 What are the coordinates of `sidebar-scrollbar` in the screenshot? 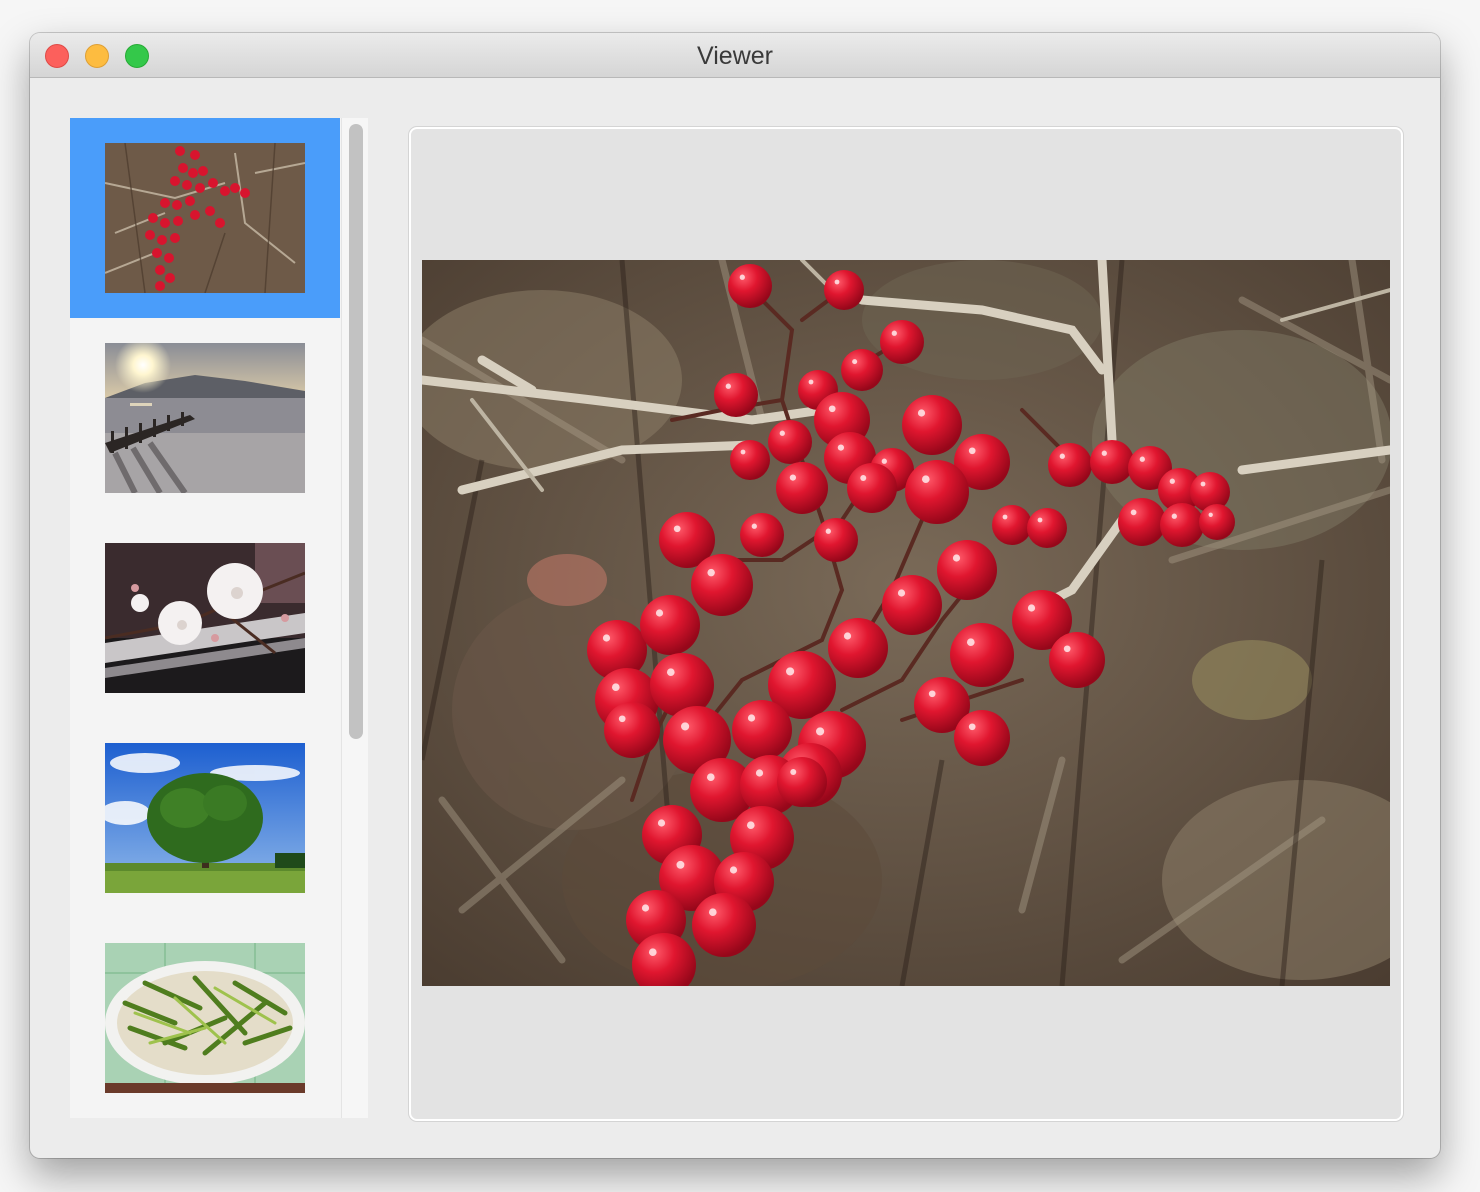 It's located at (354, 618).